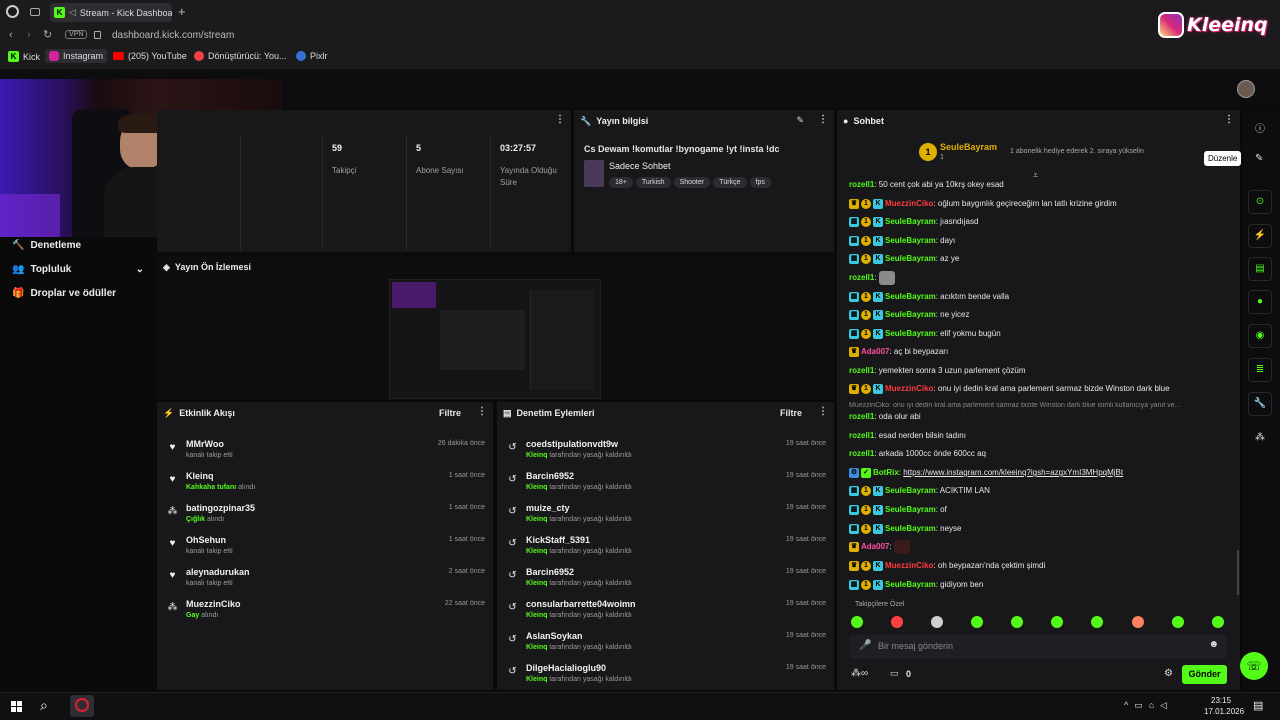 Image resolution: width=1280 pixels, height=720 pixels. What do you see at coordinates (495, 339) in the screenshot?
I see `stream-preview-video` at bounding box center [495, 339].